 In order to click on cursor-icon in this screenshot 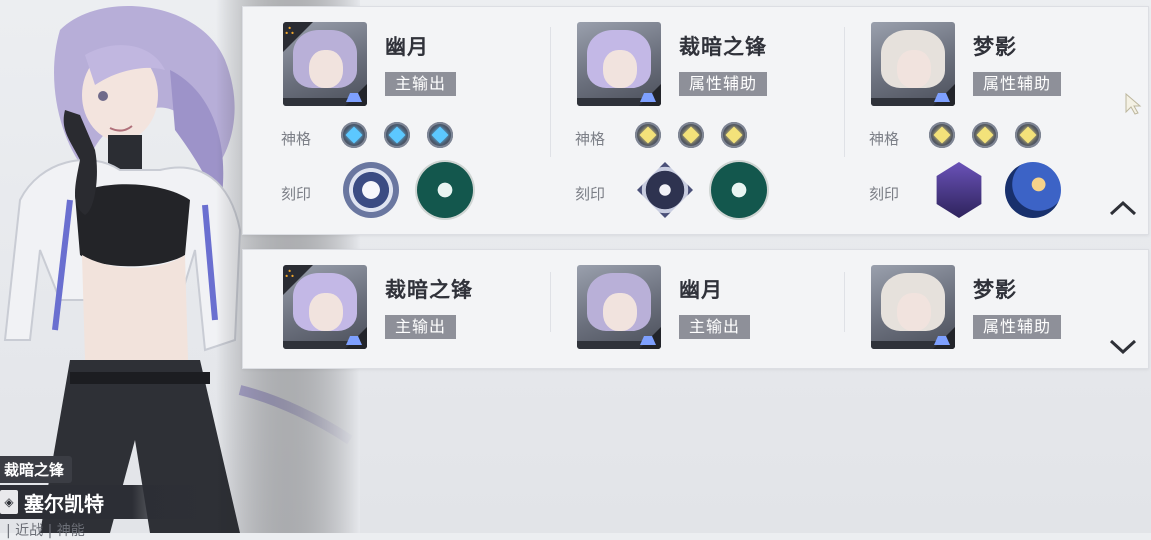, I will do `click(1133, 103)`.